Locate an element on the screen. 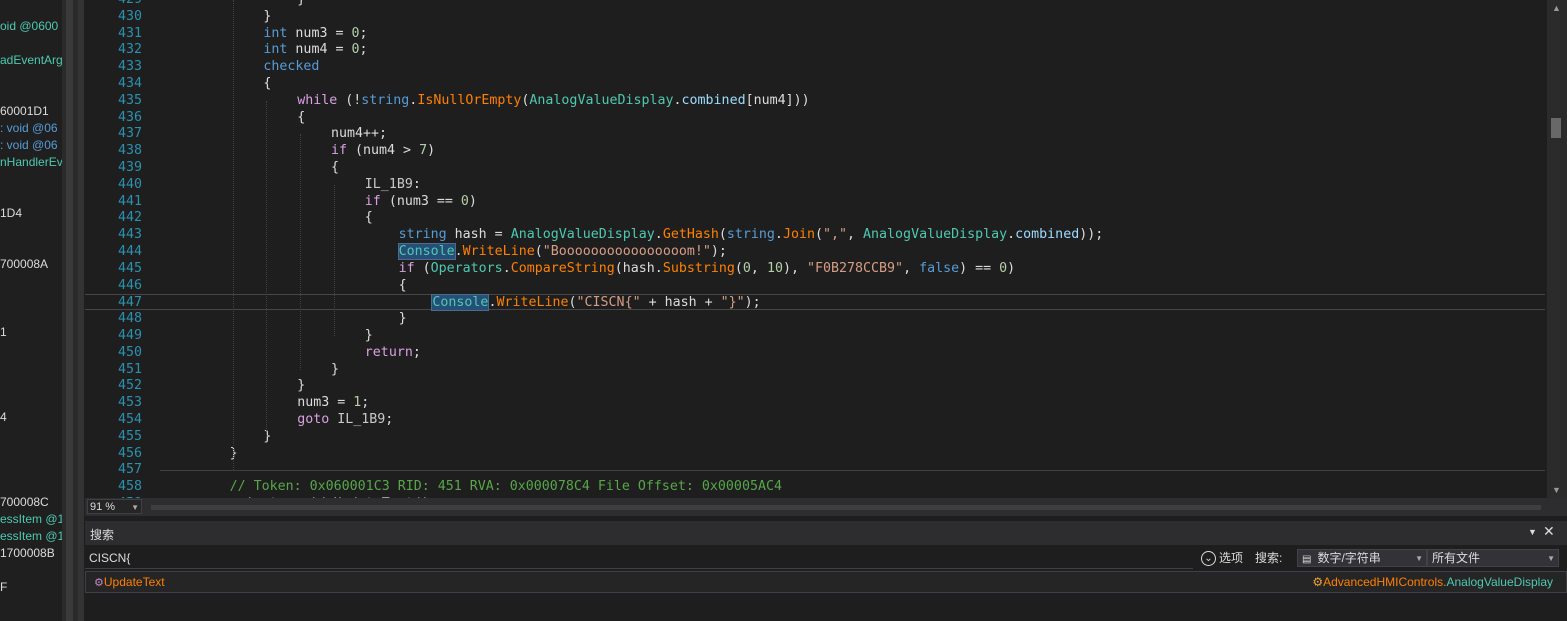 This screenshot has width=1567, height=621. code-line: 436 { is located at coordinates (815, 118).